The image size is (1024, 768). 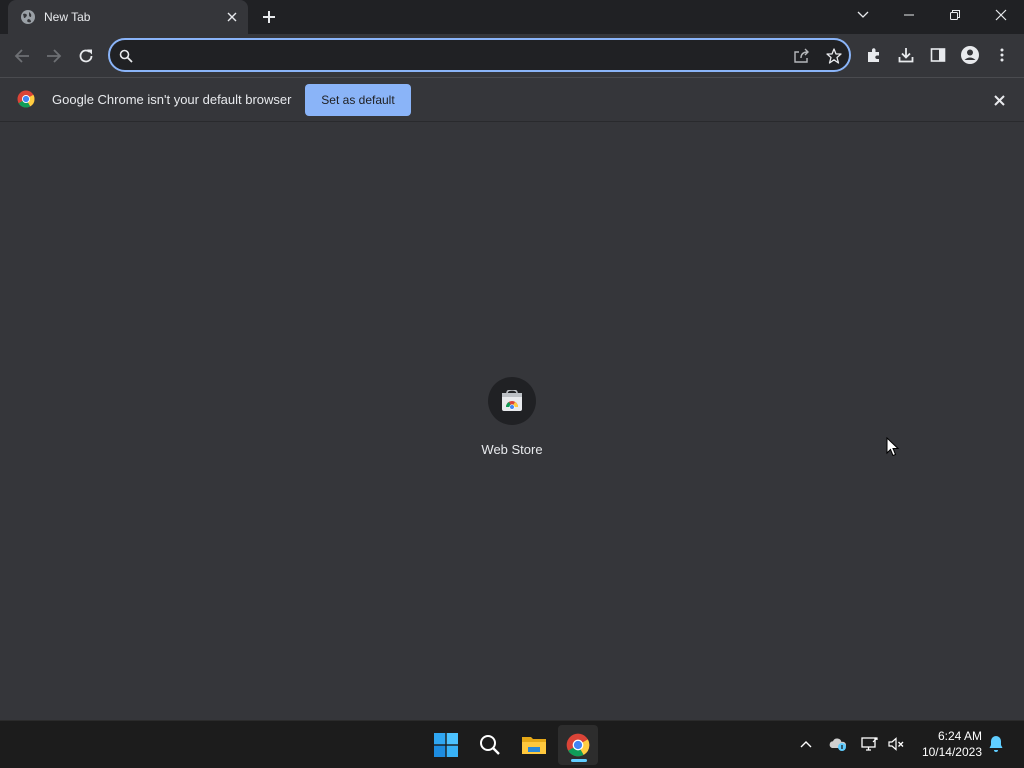 I want to click on folder-icon, so click(x=534, y=745).